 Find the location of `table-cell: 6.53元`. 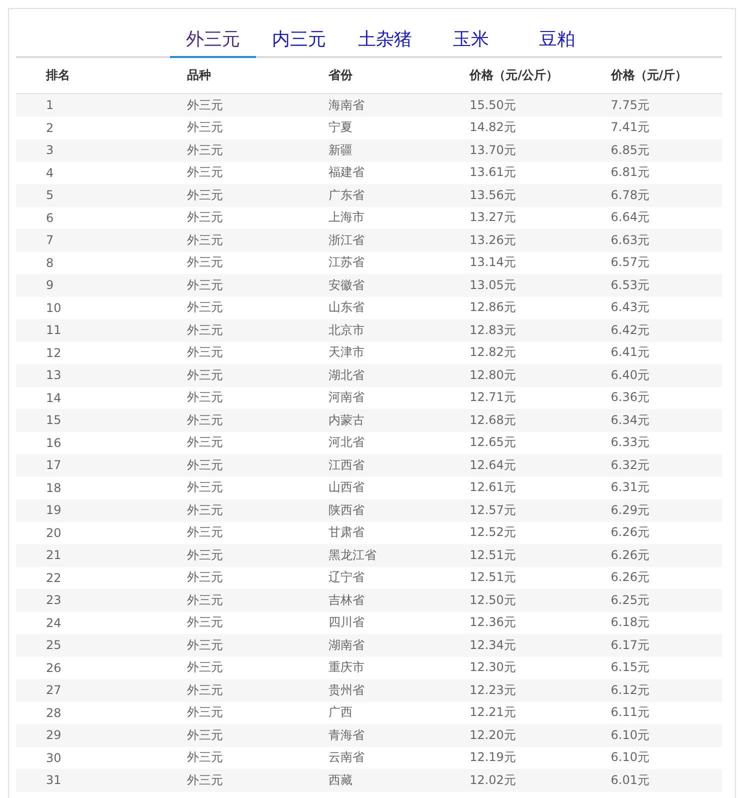

table-cell: 6.53元 is located at coordinates (651, 285).